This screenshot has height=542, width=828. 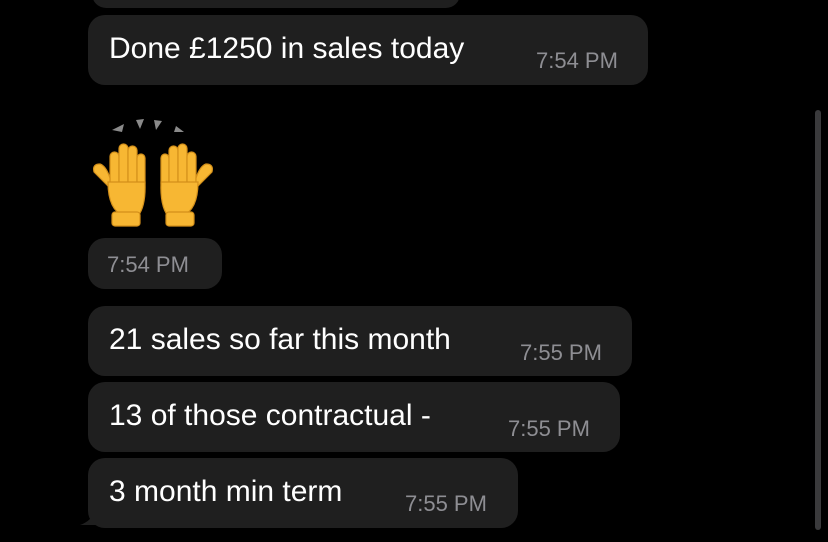 What do you see at coordinates (89, 516) in the screenshot?
I see `bubble-tail-icon` at bounding box center [89, 516].